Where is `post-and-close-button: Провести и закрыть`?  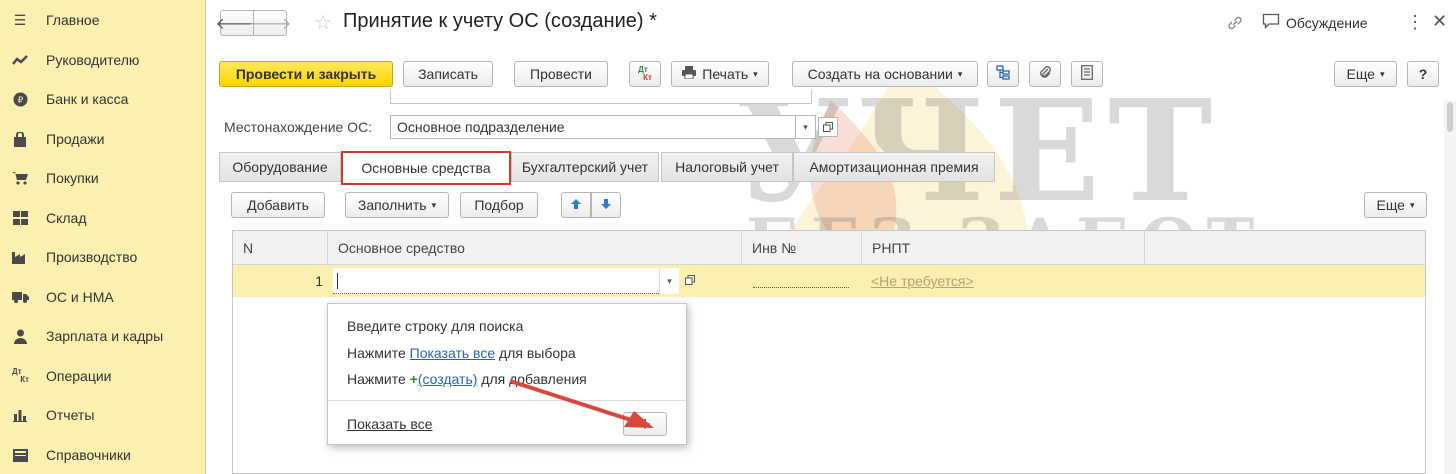 post-and-close-button: Провести и закрыть is located at coordinates (306, 74).